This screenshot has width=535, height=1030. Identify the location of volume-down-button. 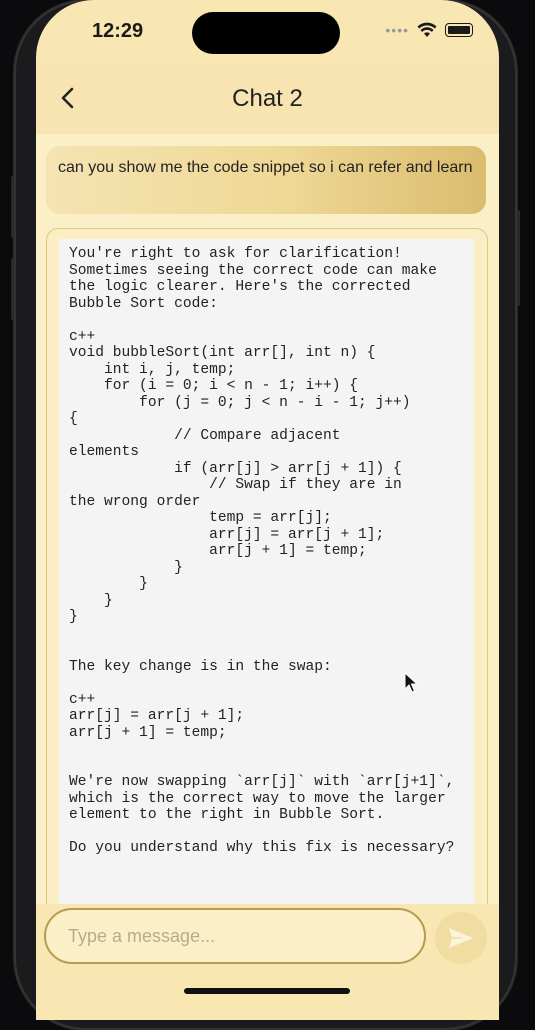
(12, 289).